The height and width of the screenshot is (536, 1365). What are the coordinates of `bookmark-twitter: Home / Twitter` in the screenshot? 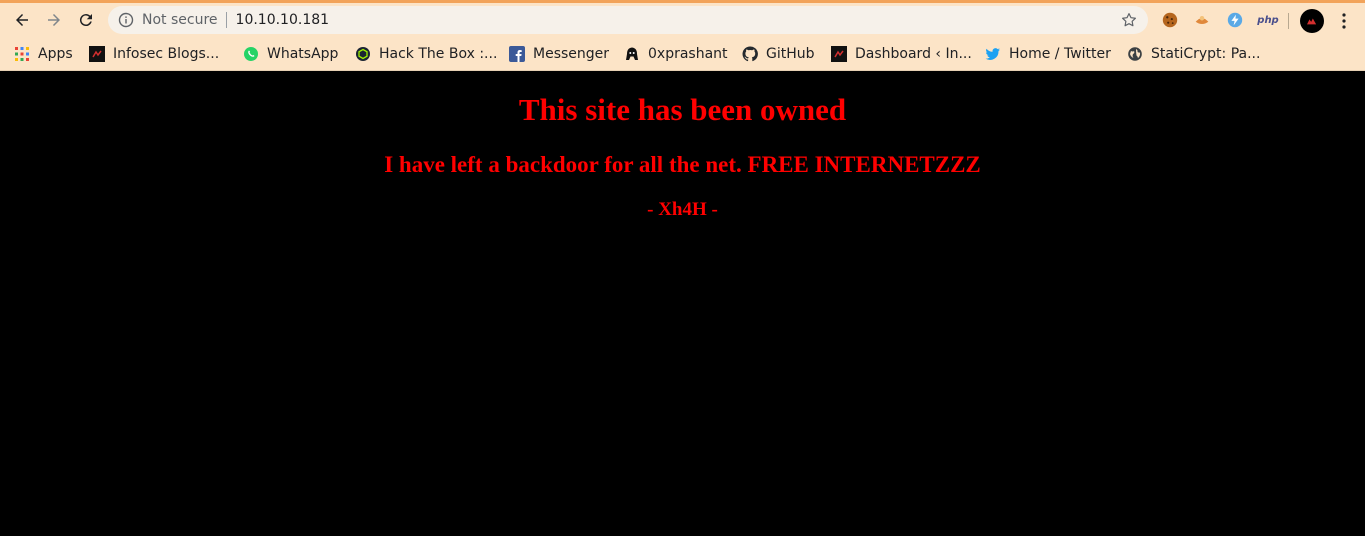 It's located at (1048, 54).